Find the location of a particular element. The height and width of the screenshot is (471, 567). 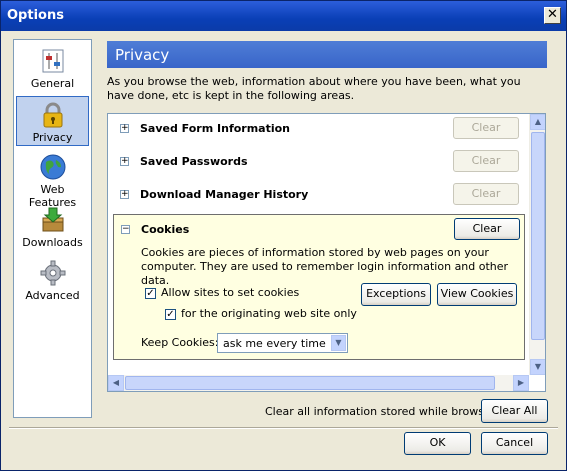

chevron-down-icon: ▼ is located at coordinates (338, 343).